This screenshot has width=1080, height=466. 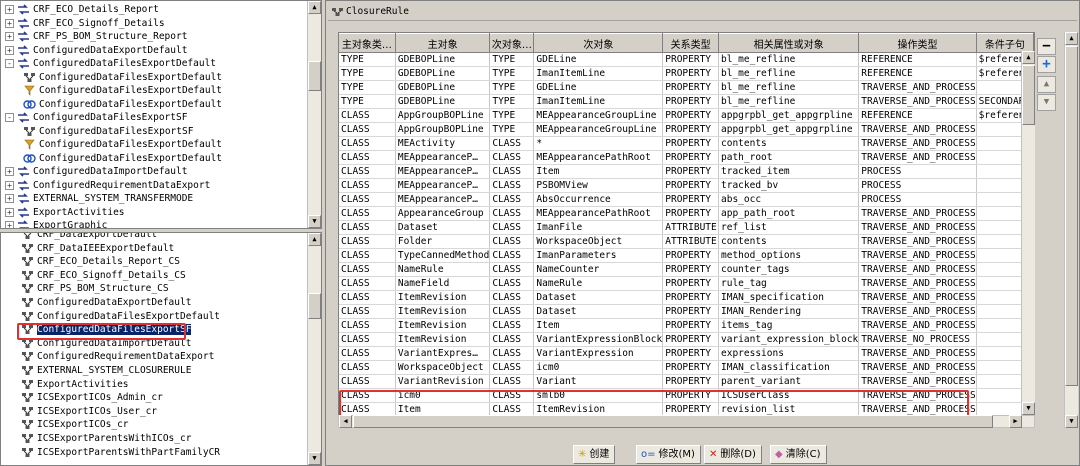 I want to click on table-cell: ATTRIBUTE, so click(x=690, y=241).